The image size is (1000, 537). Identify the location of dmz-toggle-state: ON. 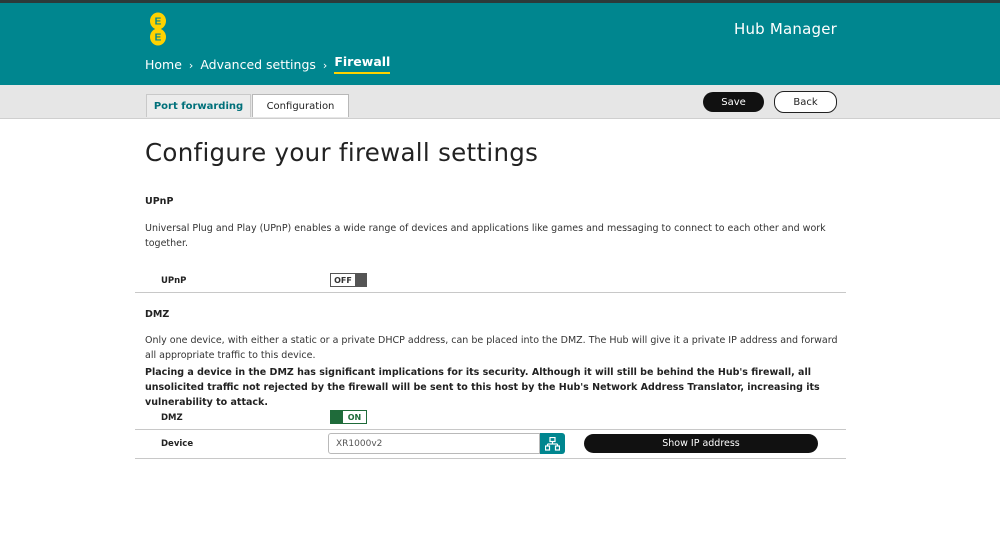
(354, 417).